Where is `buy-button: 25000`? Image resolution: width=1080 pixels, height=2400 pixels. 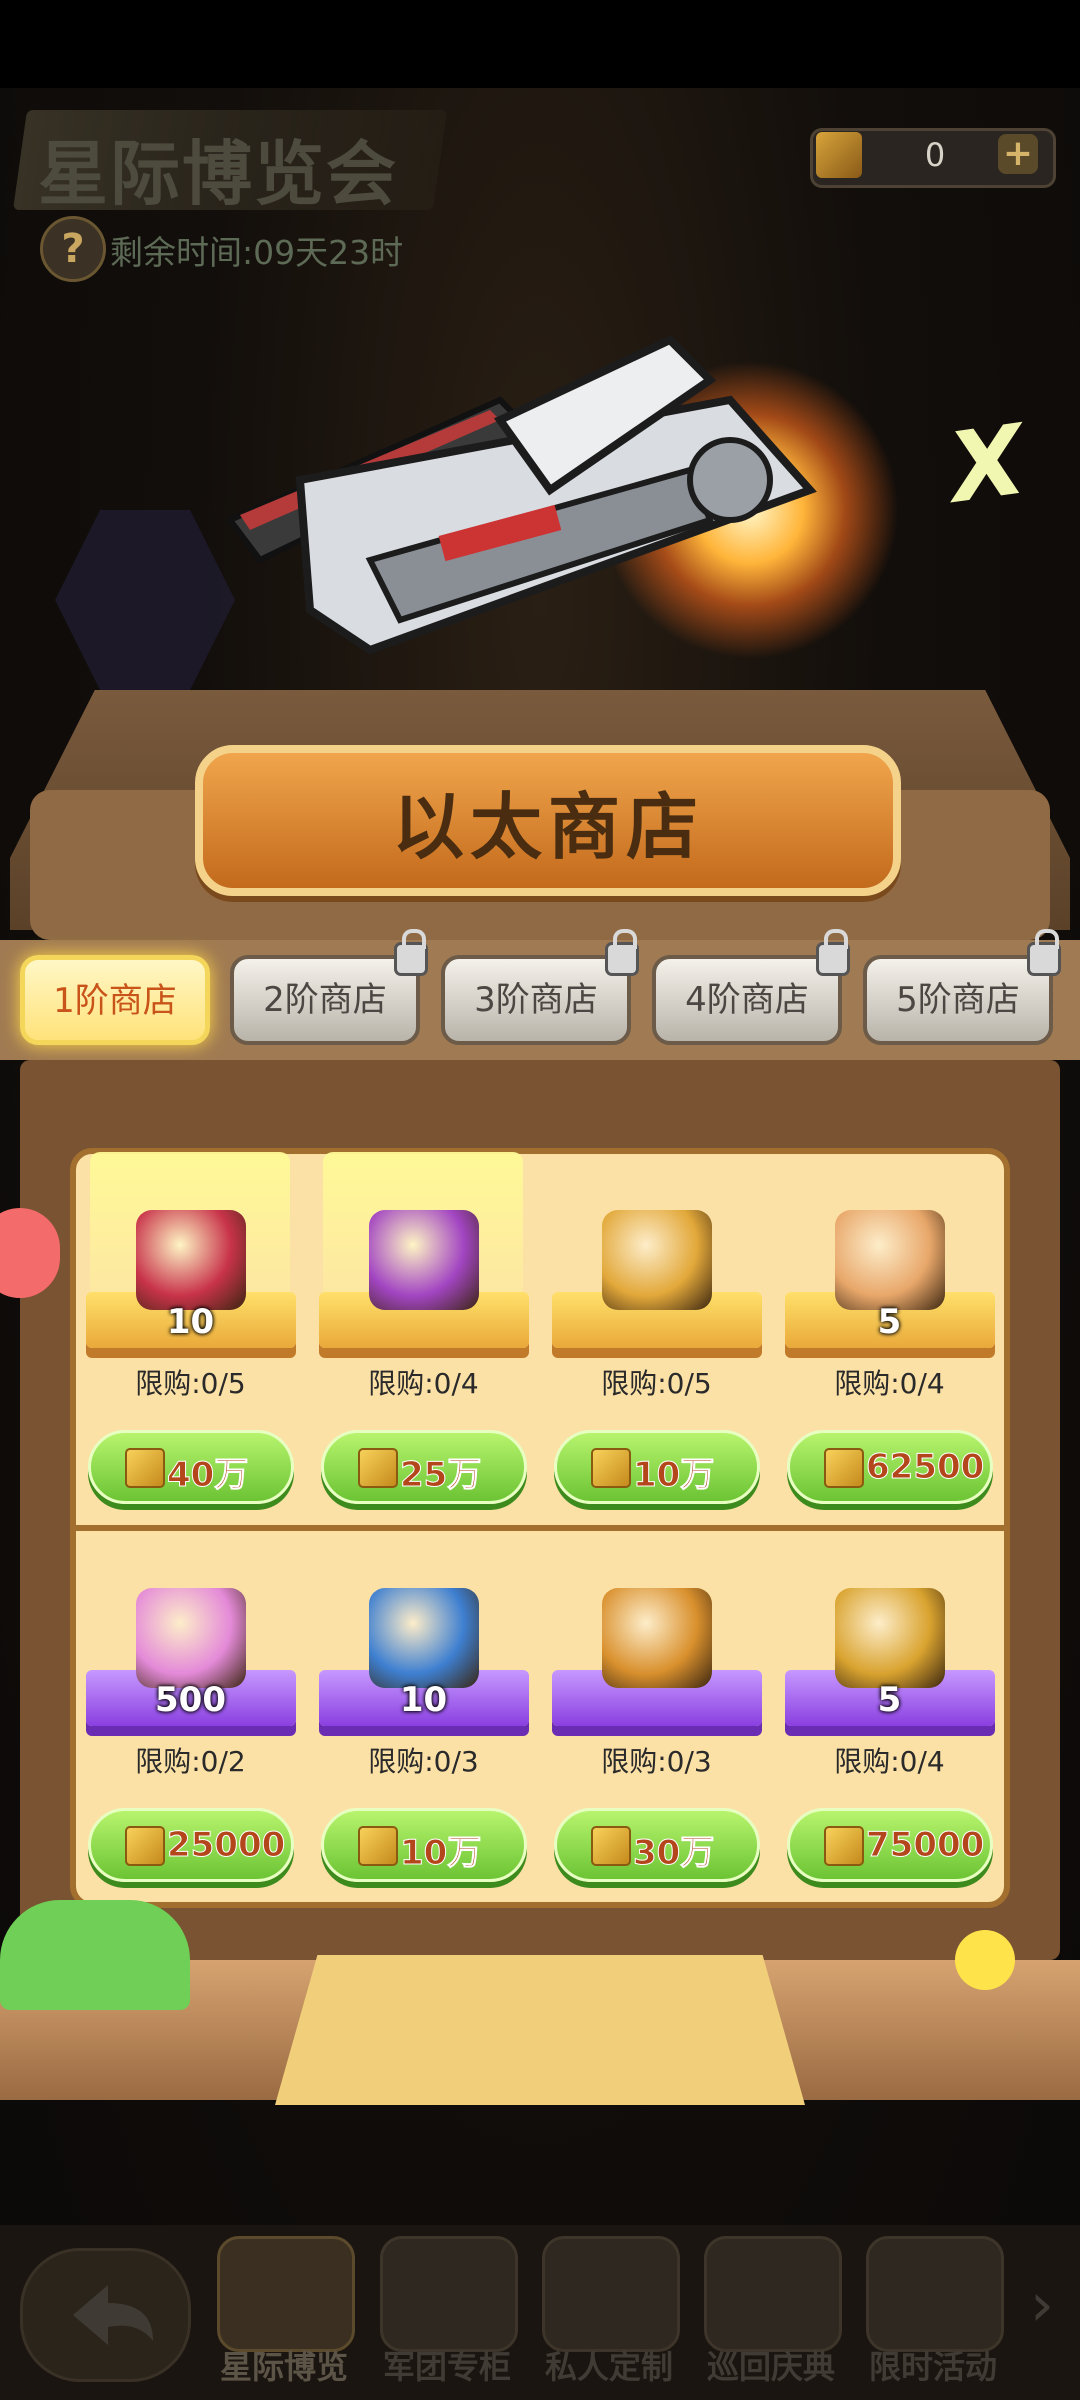
buy-button: 25000 is located at coordinates (191, 1845).